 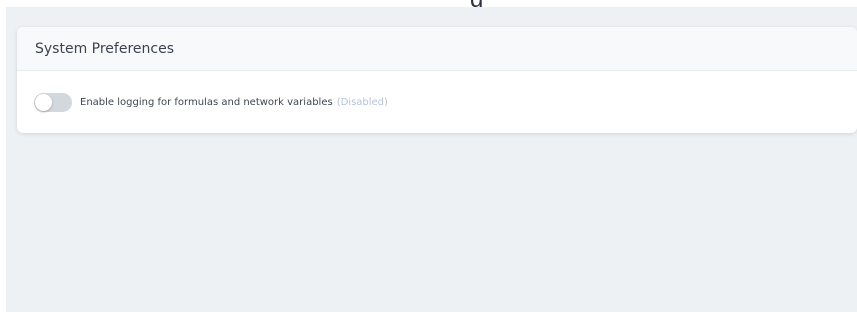 What do you see at coordinates (104, 48) in the screenshot?
I see `panel-title: System Preferences` at bounding box center [104, 48].